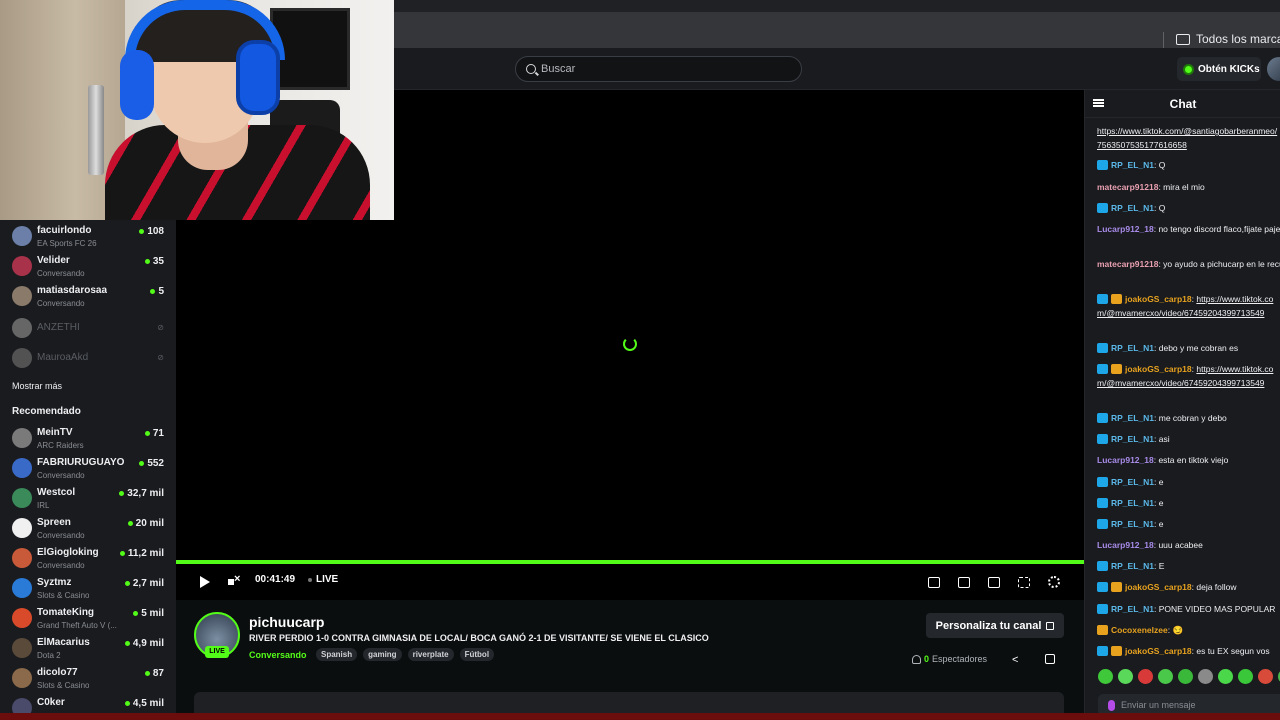 The height and width of the screenshot is (720, 1280). Describe the element at coordinates (964, 582) in the screenshot. I see `clip-player-icon` at that location.